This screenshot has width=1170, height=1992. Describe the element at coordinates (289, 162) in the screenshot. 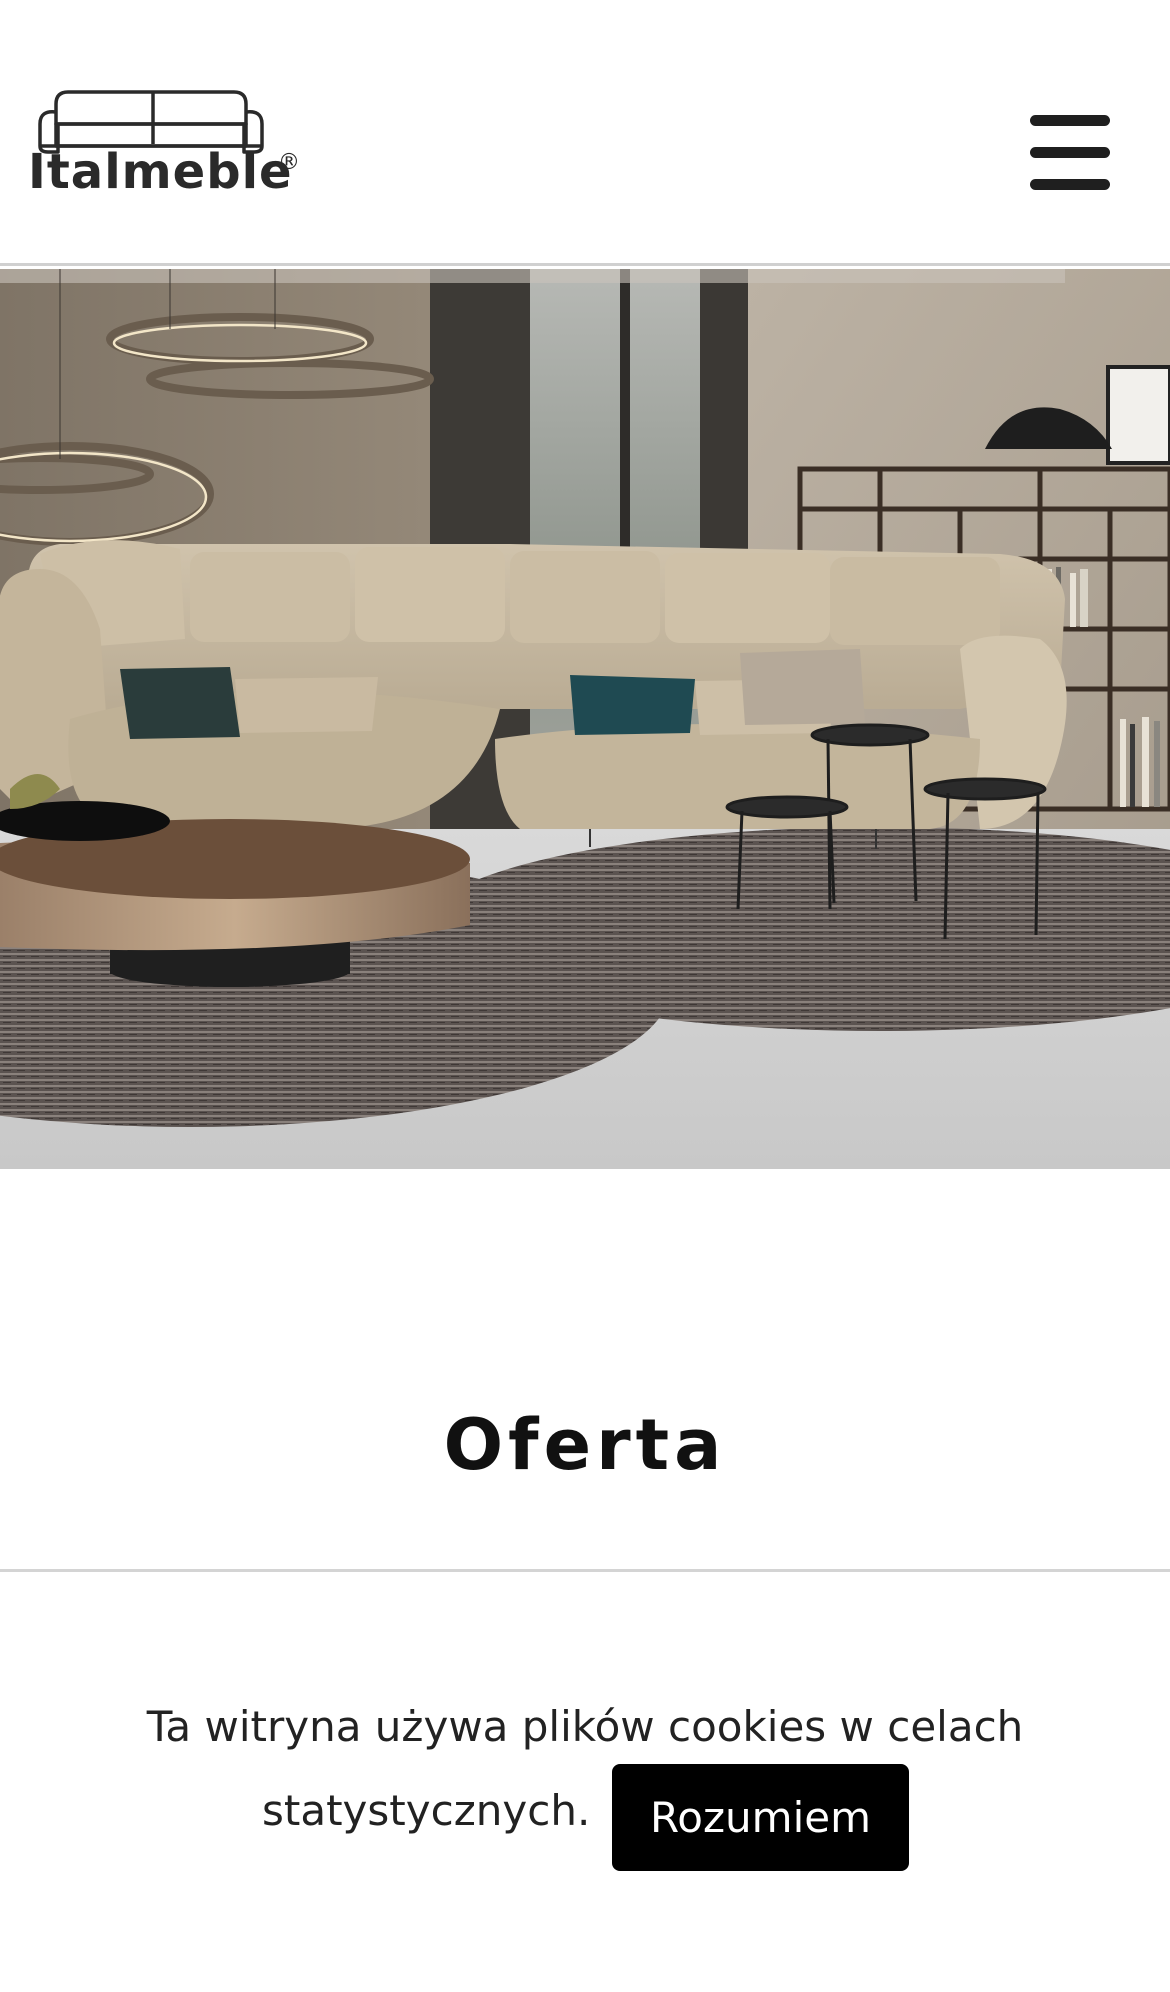

I see `registered-mark: ®` at that location.